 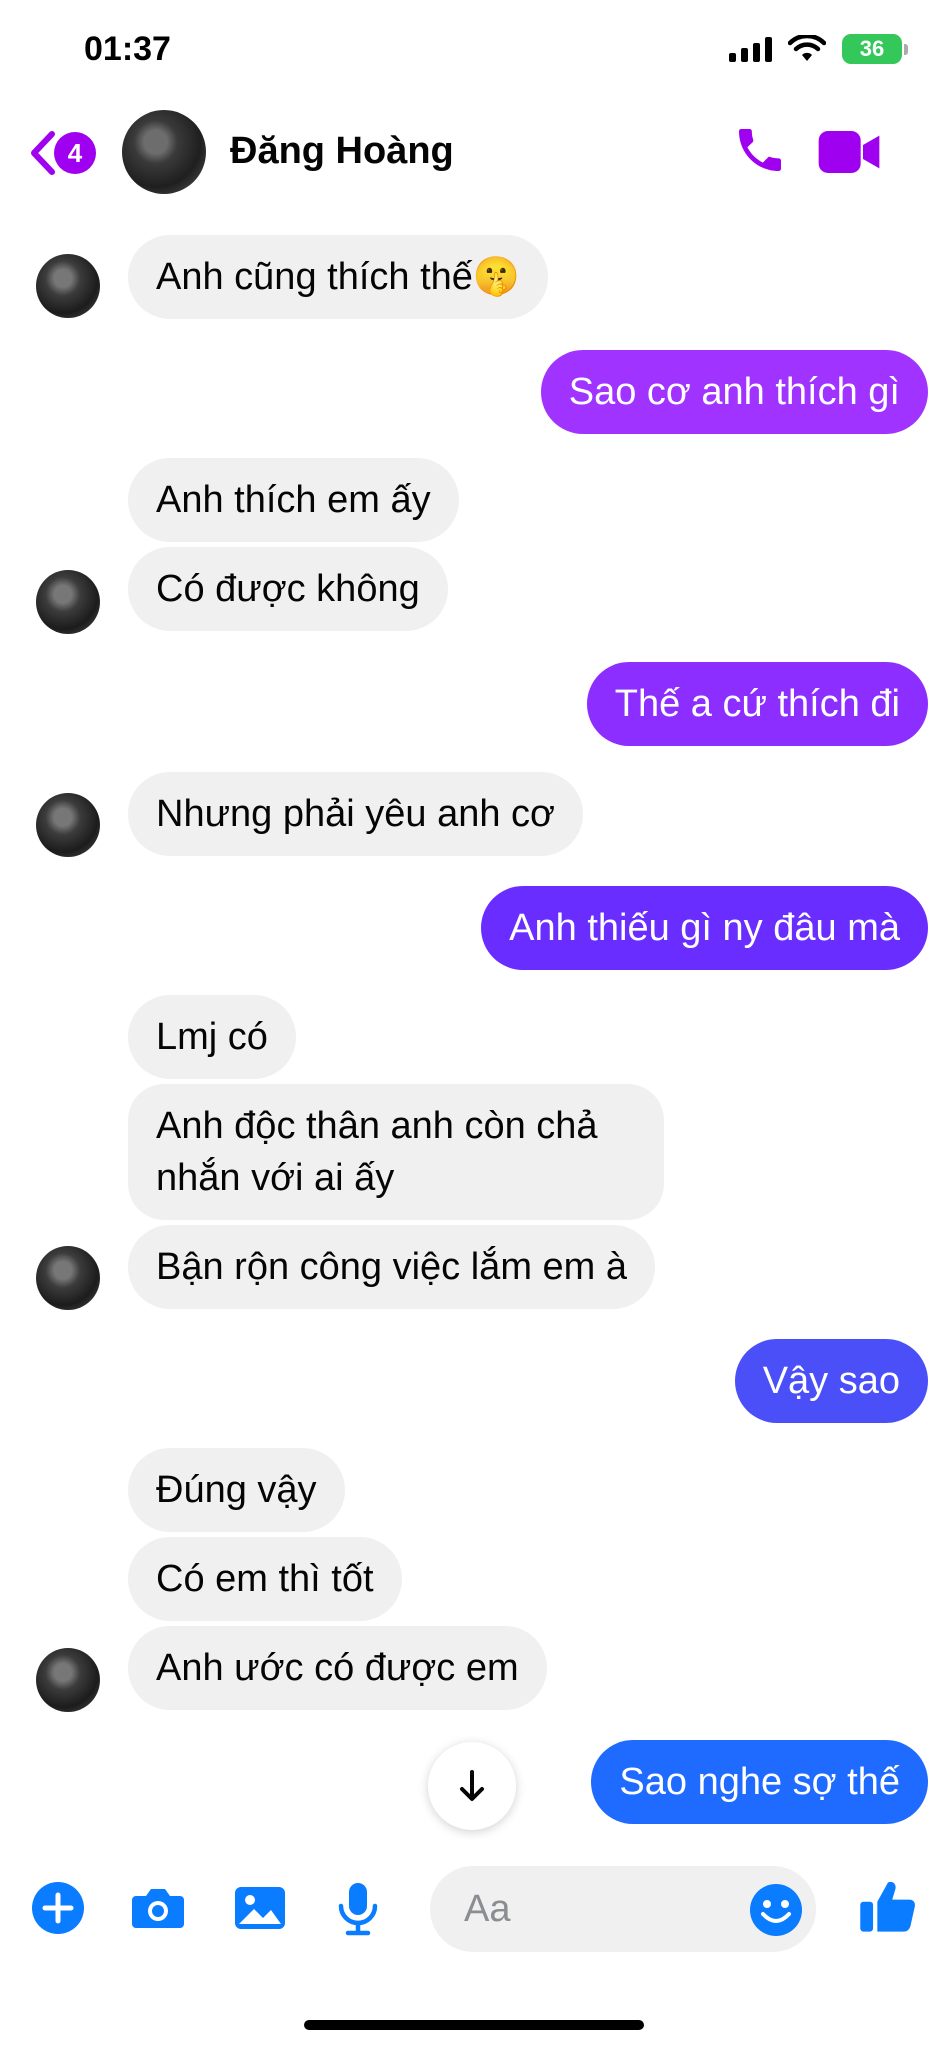 I want to click on wifi-icon, so click(x=807, y=48).